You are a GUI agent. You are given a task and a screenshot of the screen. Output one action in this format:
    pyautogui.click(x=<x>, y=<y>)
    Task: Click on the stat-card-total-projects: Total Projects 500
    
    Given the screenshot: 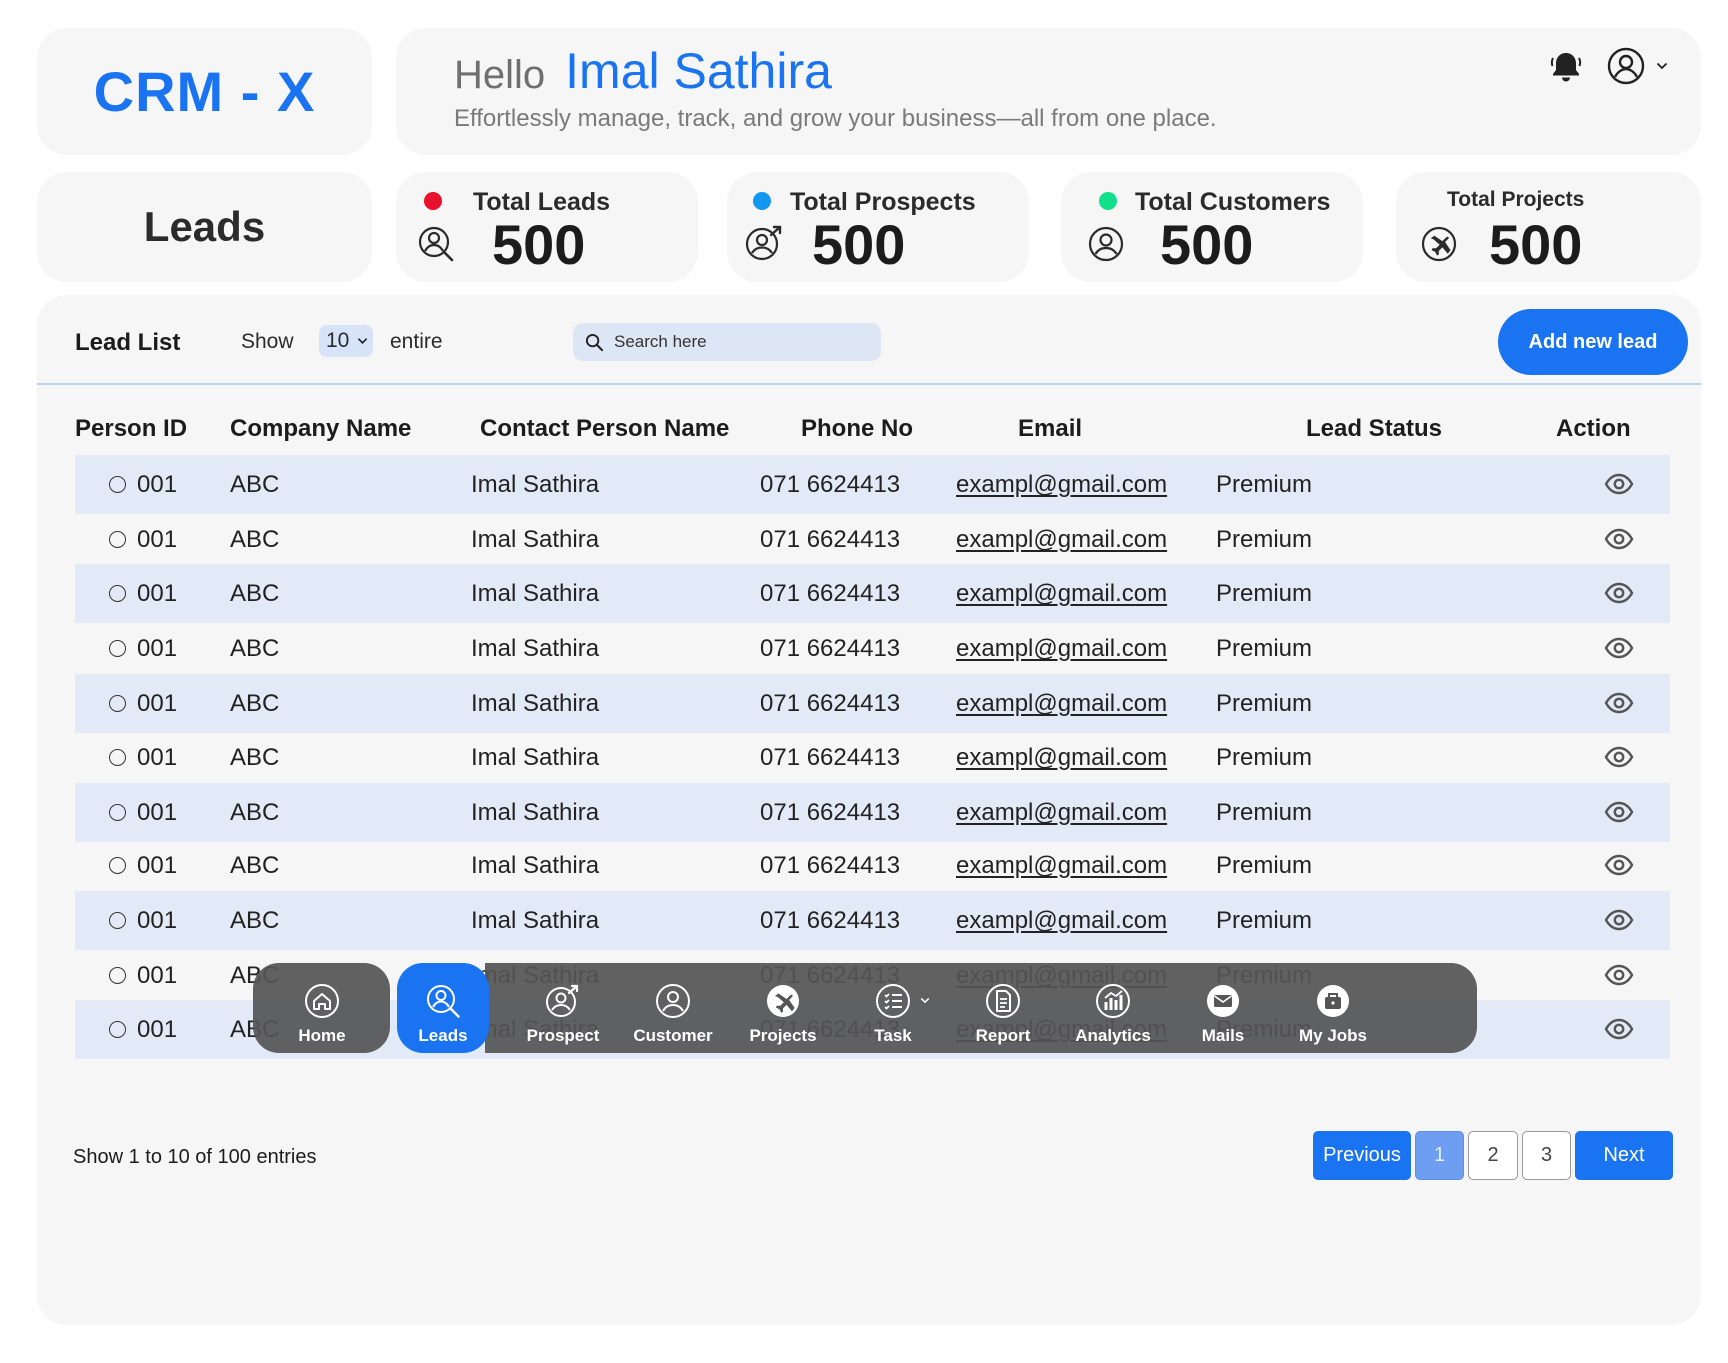 What is the action you would take?
    pyautogui.click(x=1548, y=227)
    